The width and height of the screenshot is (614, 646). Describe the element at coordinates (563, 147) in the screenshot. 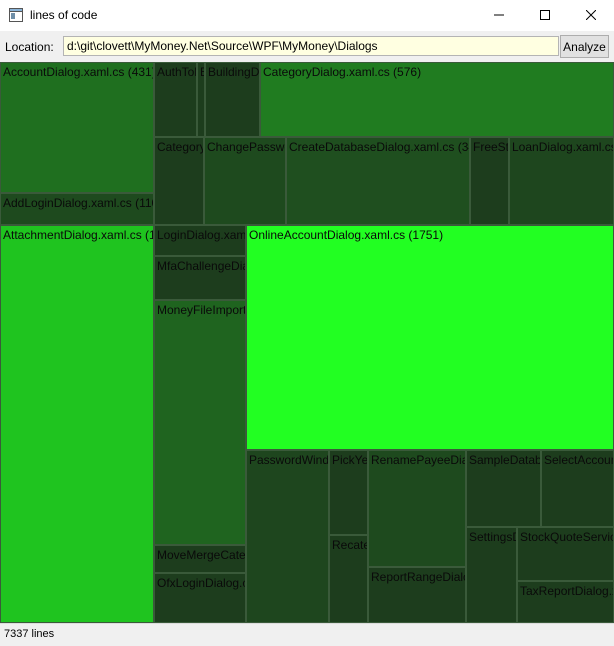

I see `cell-label: LoanDialog.xaml.cs` at that location.